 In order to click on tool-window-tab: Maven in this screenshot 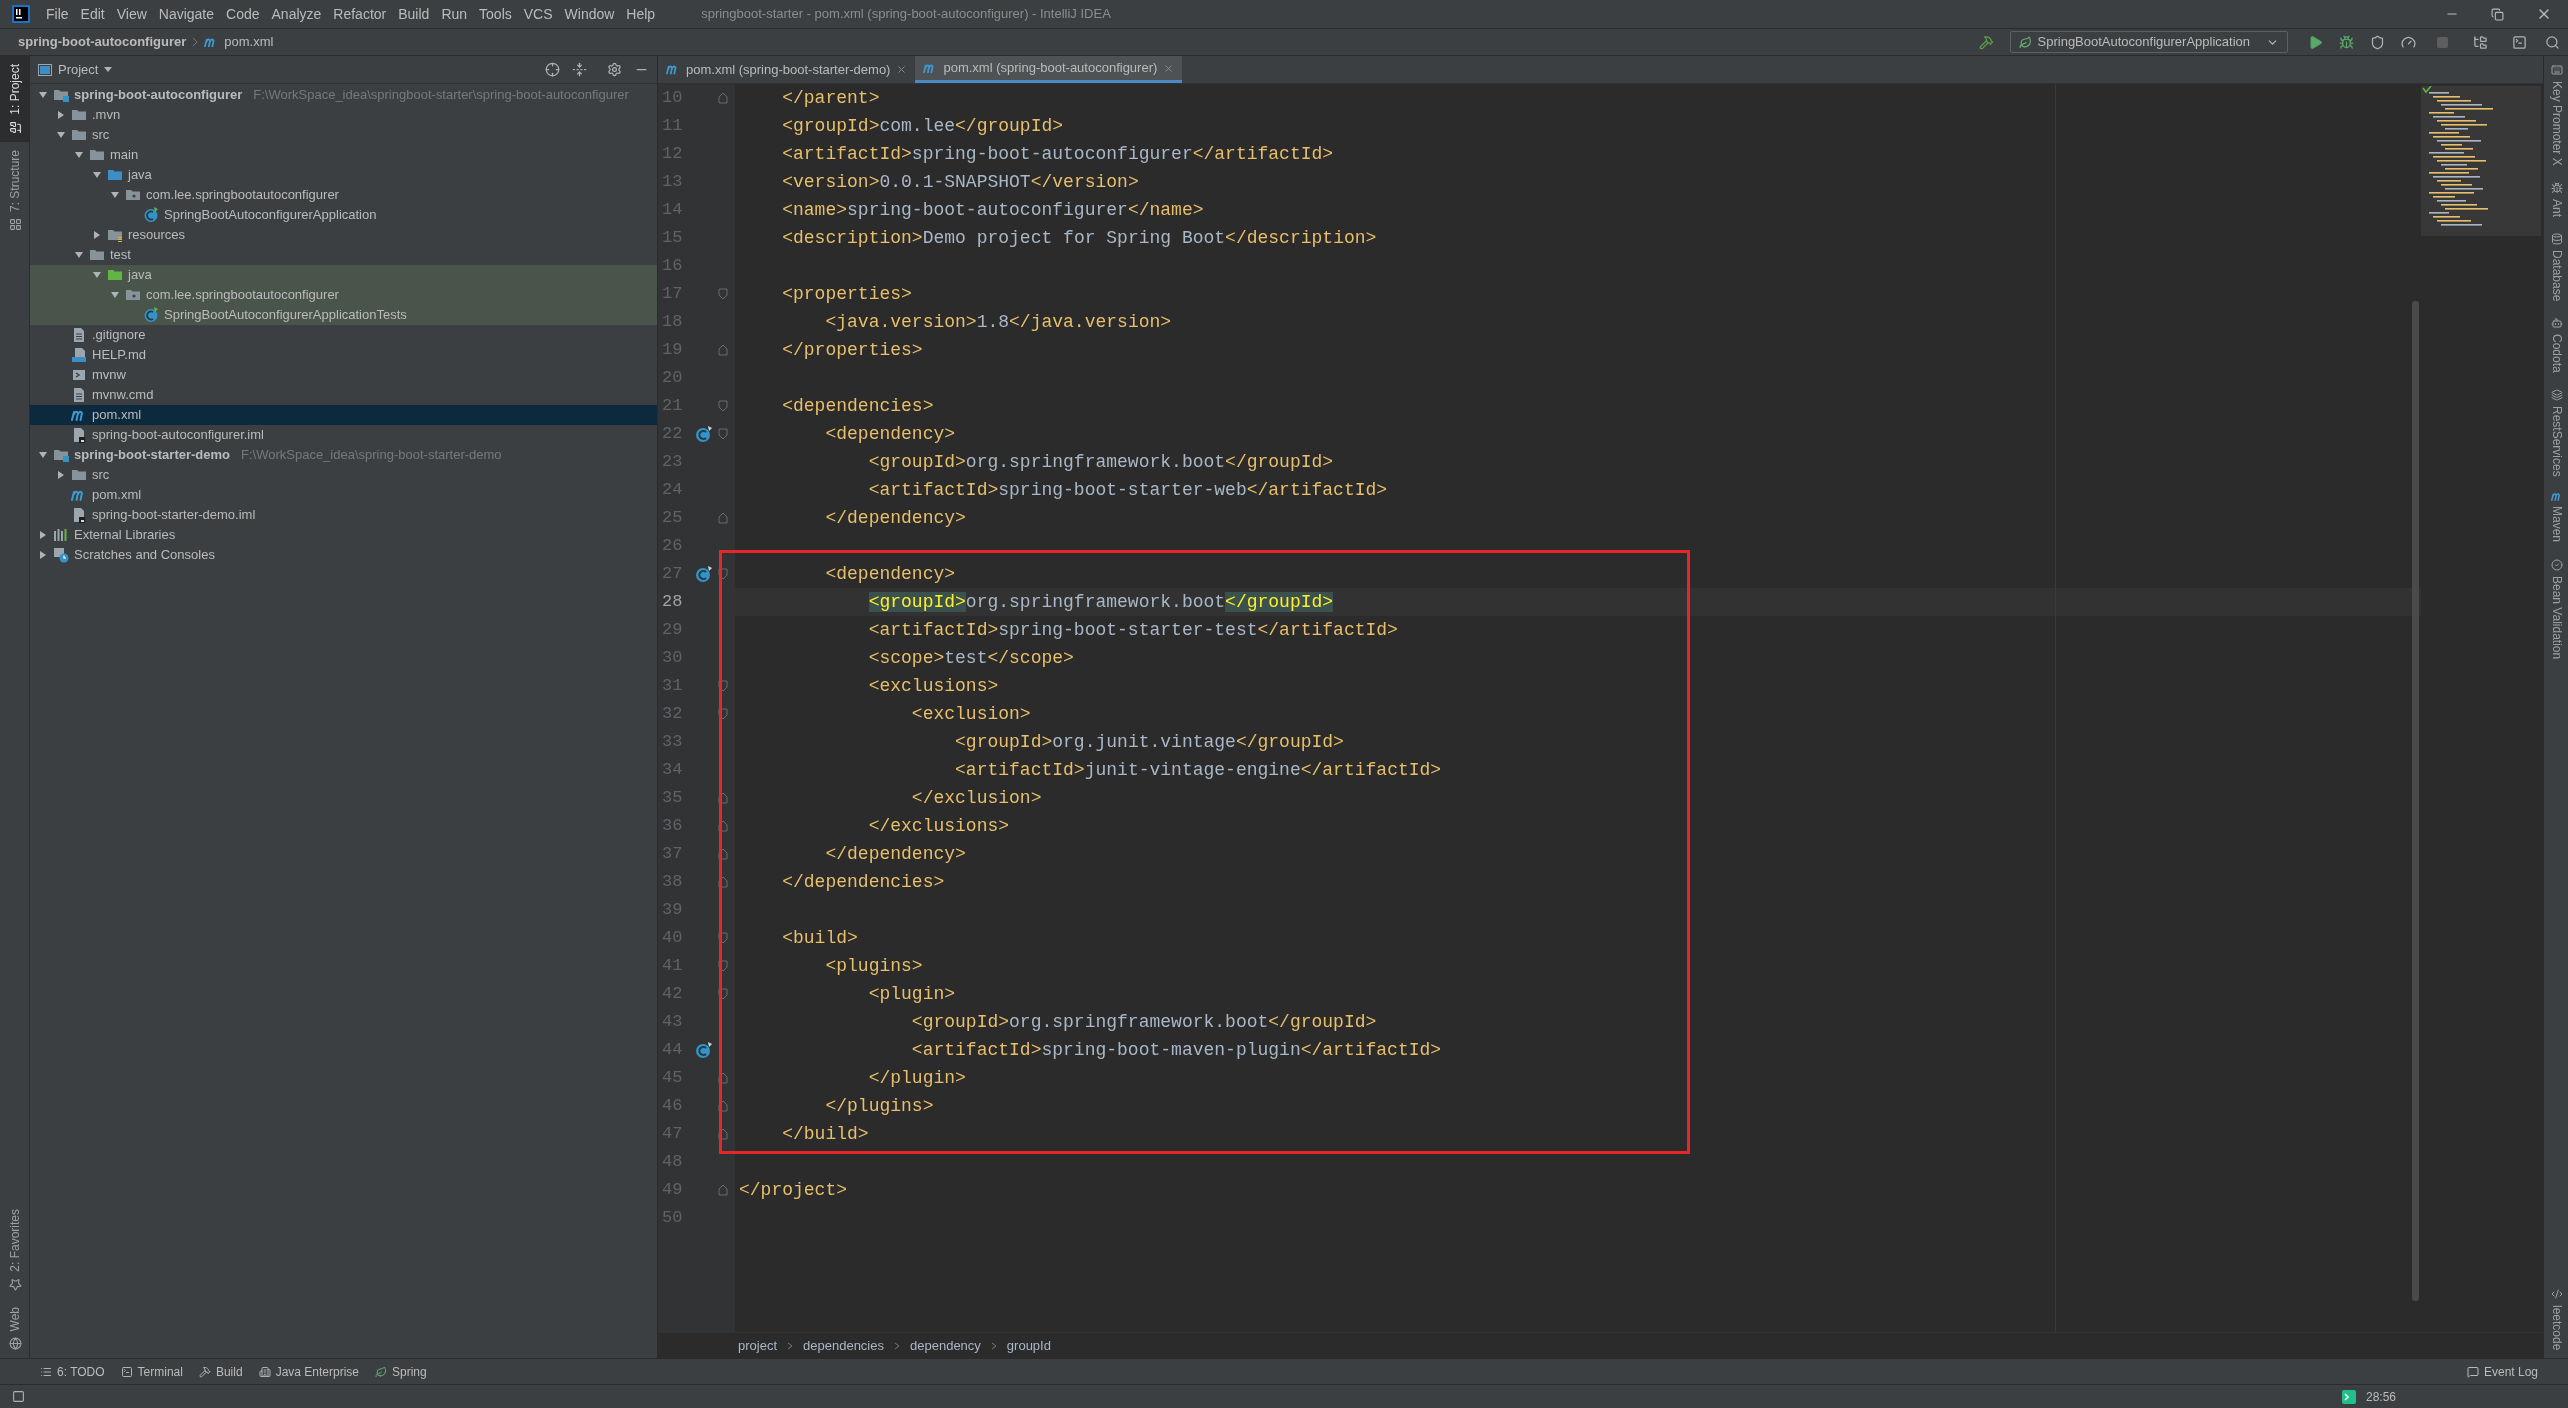, I will do `click(2556, 517)`.